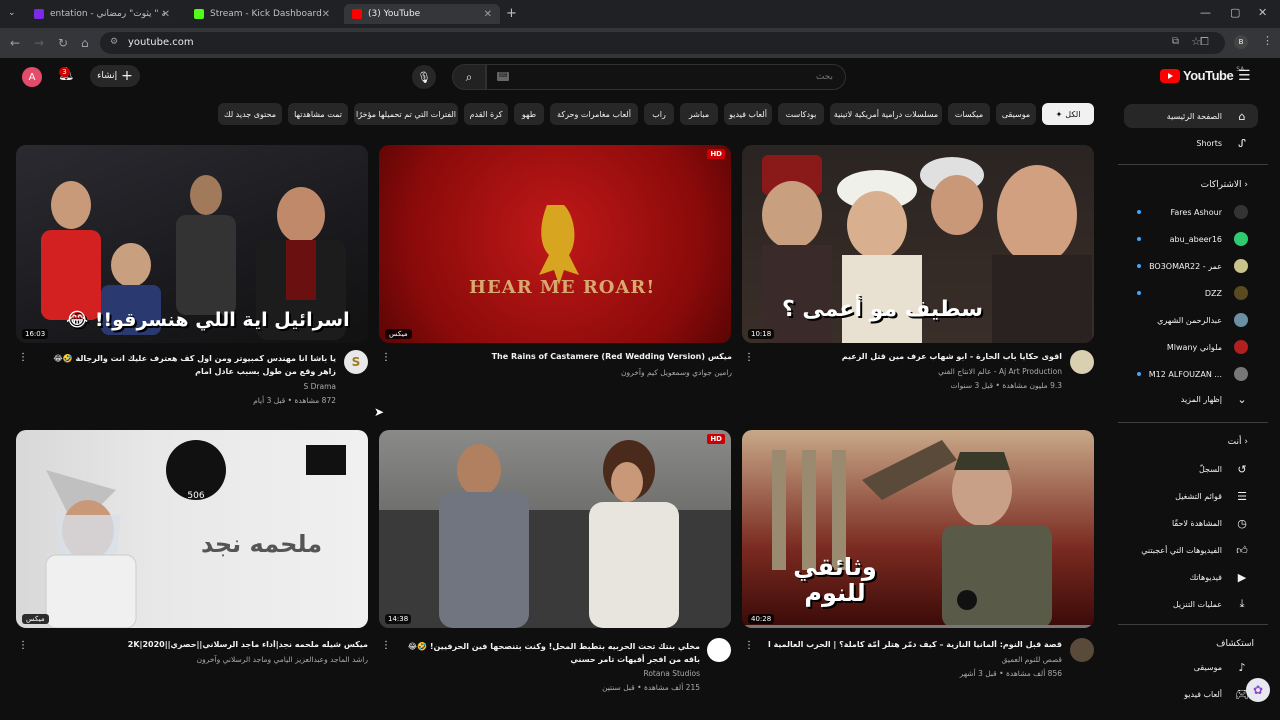 This screenshot has height=720, width=1280. What do you see at coordinates (1185, 266) in the screenshot?
I see `subscription-name: BO3OMAR22 - عمر` at bounding box center [1185, 266].